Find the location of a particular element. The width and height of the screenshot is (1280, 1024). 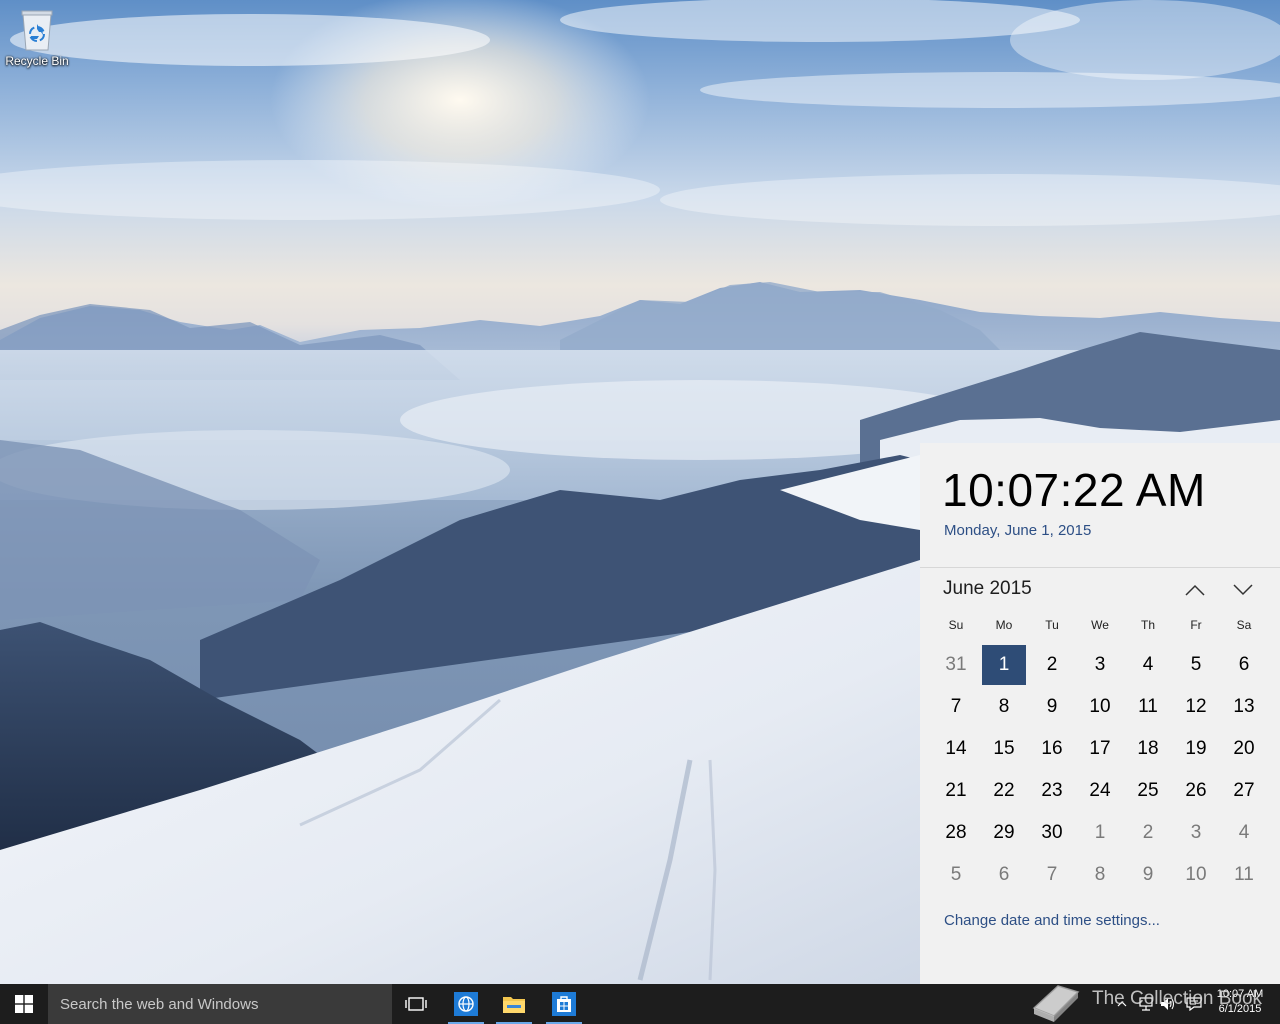

calendar-day: 14 is located at coordinates (956, 749).